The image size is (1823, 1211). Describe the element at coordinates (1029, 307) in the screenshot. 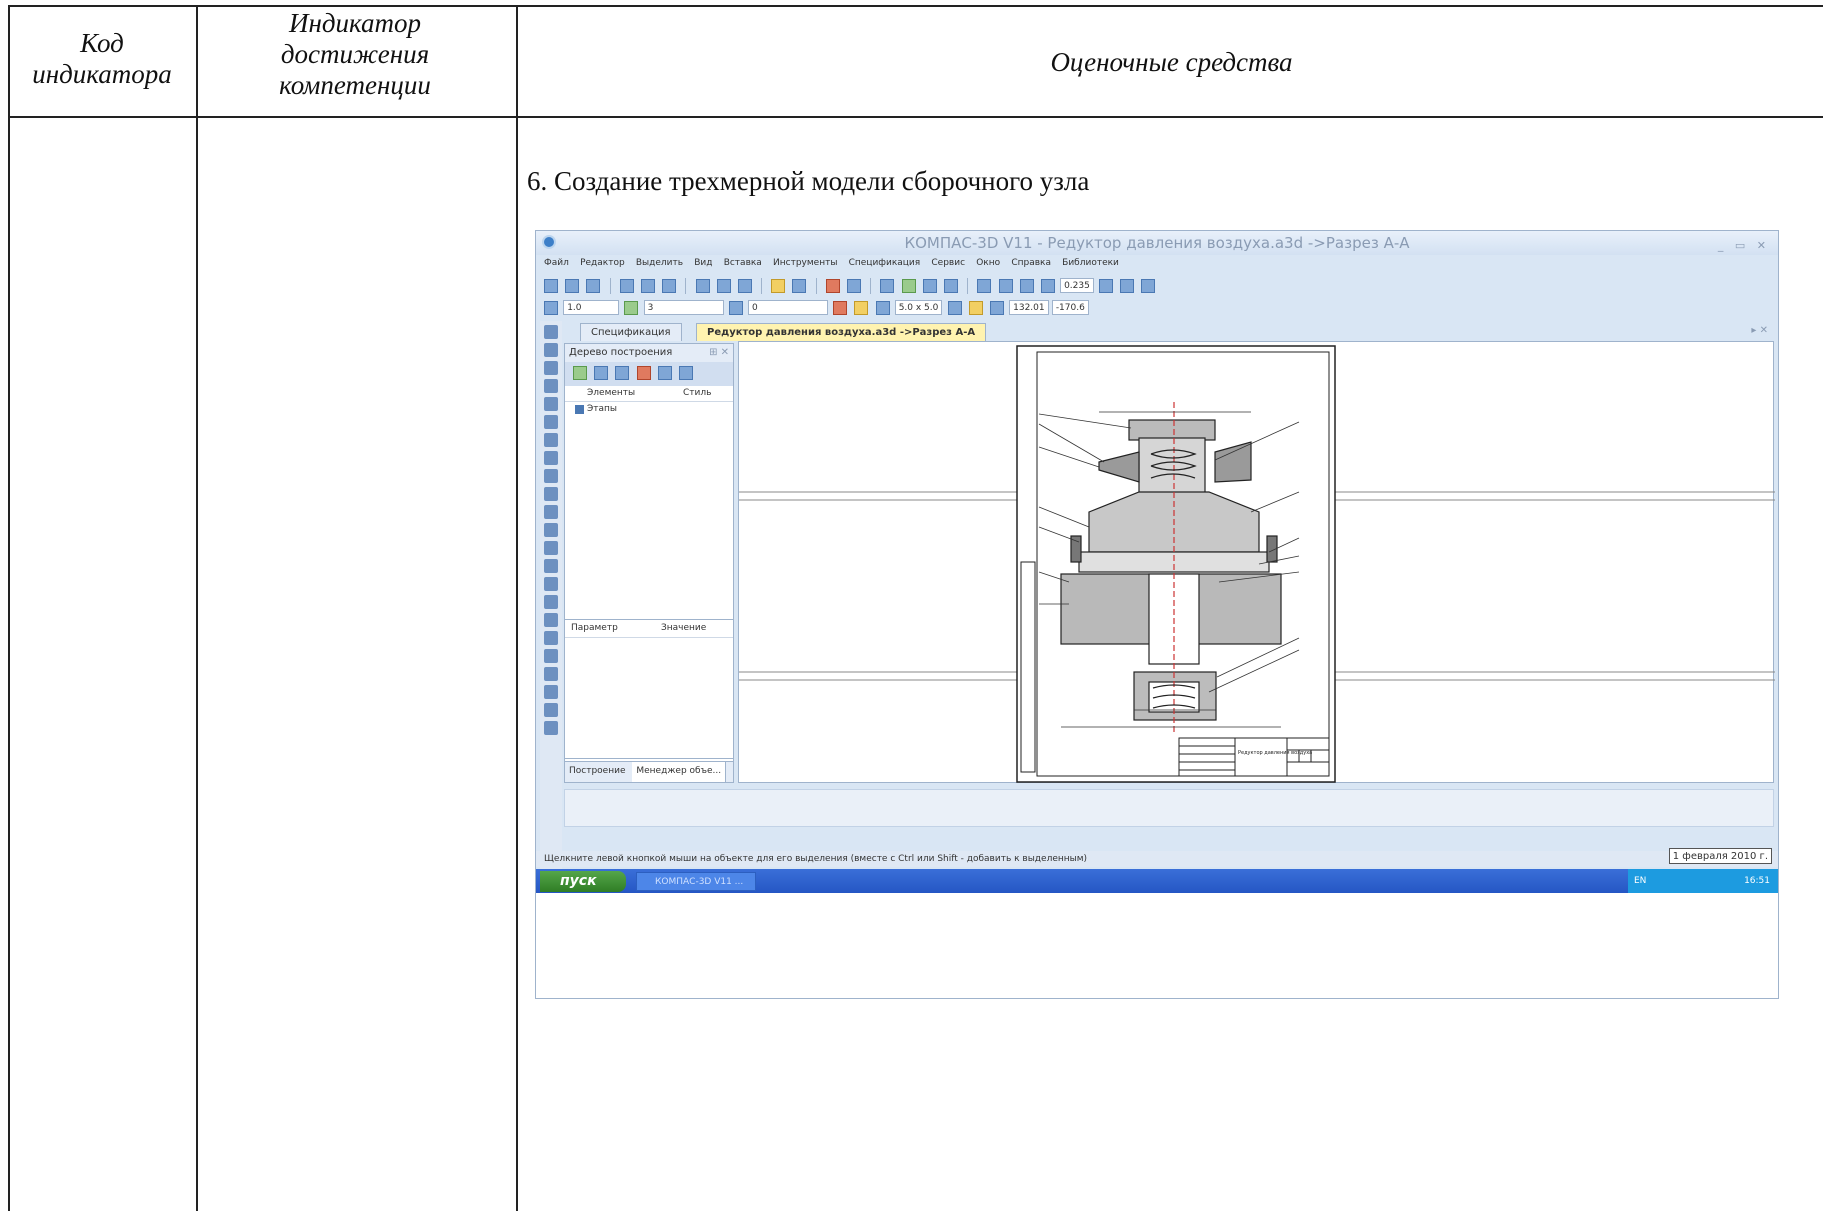

I see `coord-x-field: 132.01` at that location.